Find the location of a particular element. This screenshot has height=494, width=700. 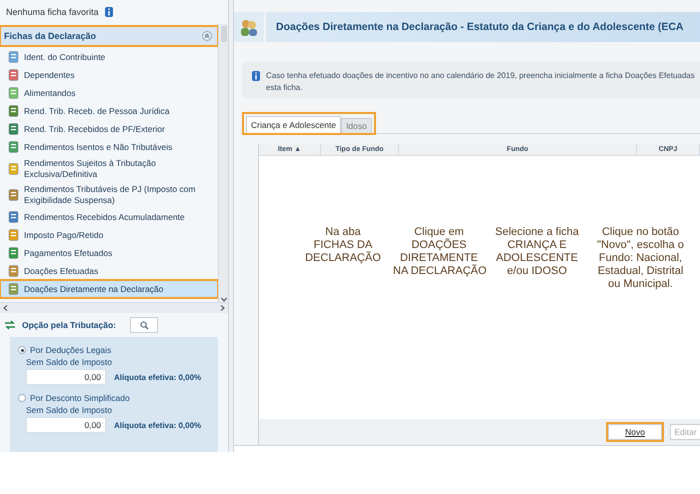

sidebar-item: Rendimentos Tributáveis de PJ (Imposto com Exigibilidade Suspensa) is located at coordinates (109, 195).